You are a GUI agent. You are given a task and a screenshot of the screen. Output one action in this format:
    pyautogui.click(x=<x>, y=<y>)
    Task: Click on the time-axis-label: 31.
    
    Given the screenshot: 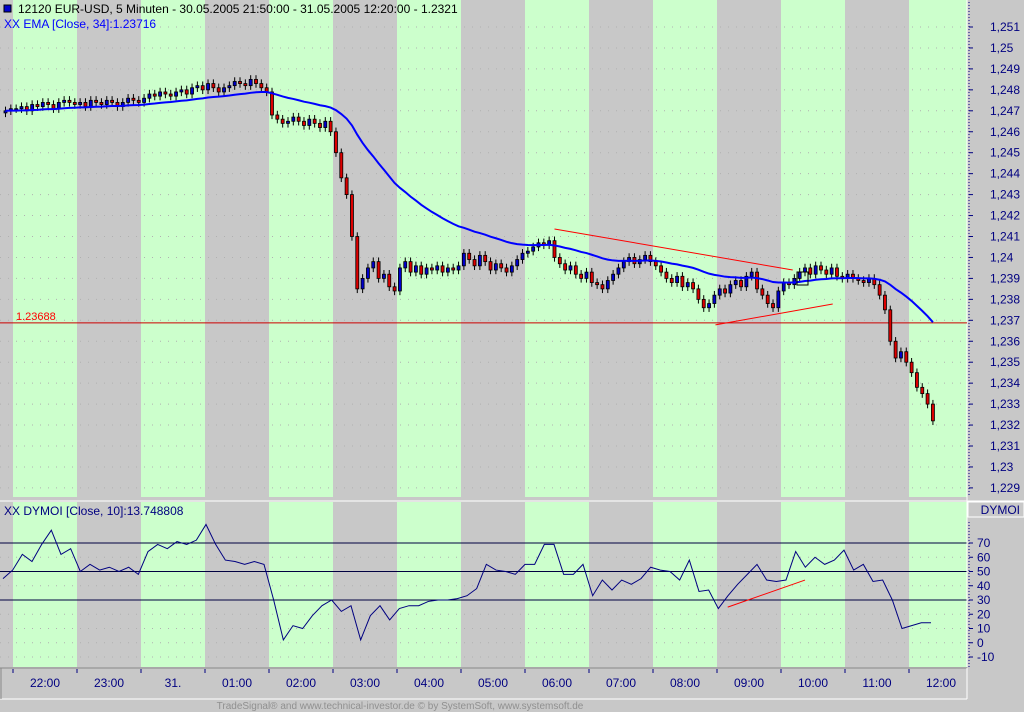 What is the action you would take?
    pyautogui.click(x=173, y=683)
    